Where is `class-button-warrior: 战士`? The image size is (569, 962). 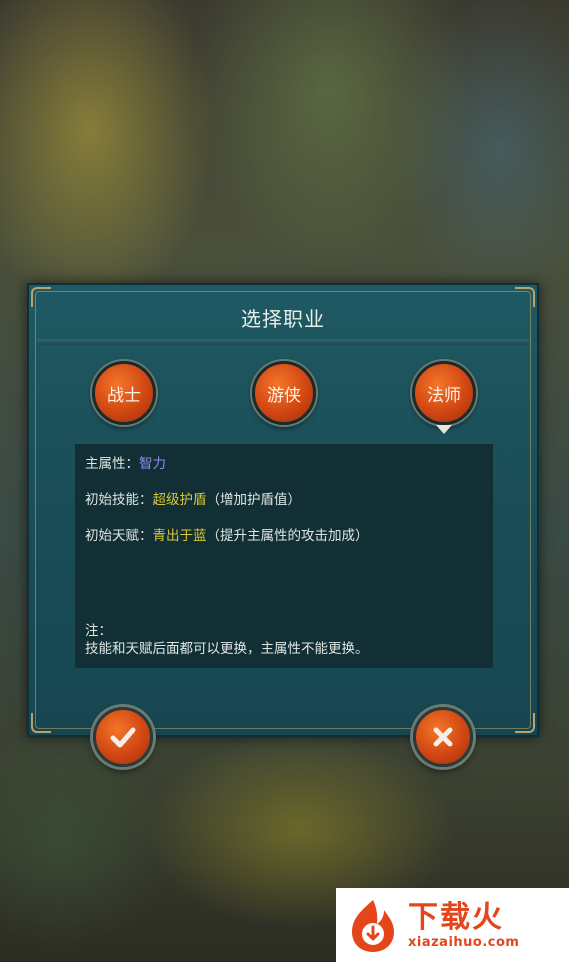
class-button-warrior: 战士 is located at coordinates (124, 393).